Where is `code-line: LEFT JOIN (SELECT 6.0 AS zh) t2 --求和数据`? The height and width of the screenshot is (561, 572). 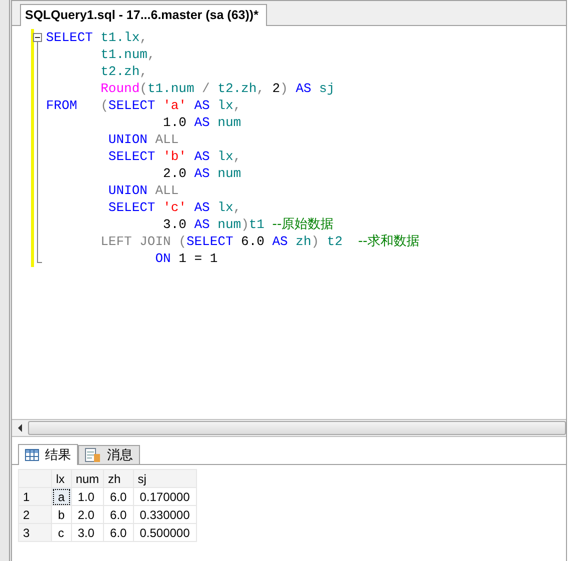
code-line: LEFT JOIN (SELECT 6.0 AS zh) t2 --求和数据 is located at coordinates (260, 241).